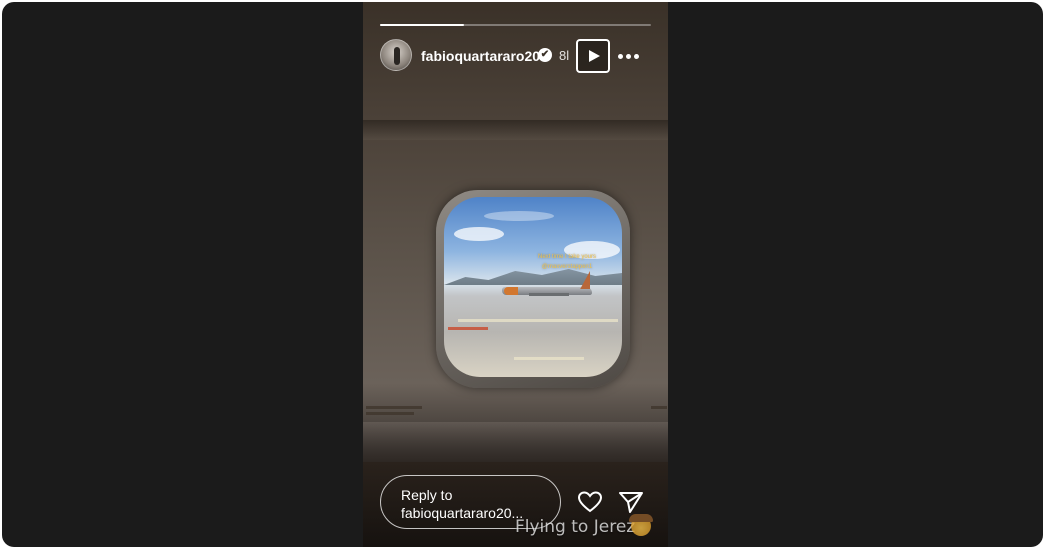 Image resolution: width=1045 pixels, height=549 pixels. What do you see at coordinates (515, 130) in the screenshot?
I see `cabin-ceiling-band` at bounding box center [515, 130].